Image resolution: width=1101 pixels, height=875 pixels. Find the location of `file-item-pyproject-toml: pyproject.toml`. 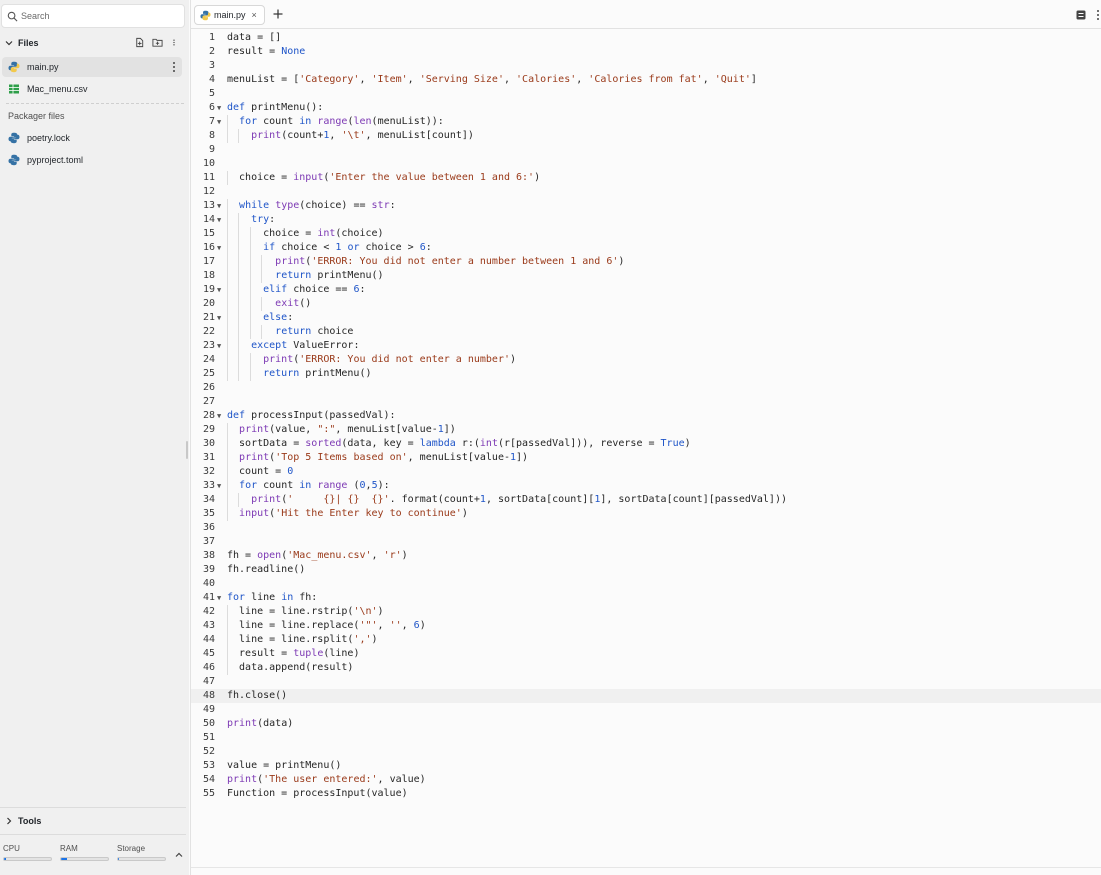

file-item-pyproject-toml: pyproject.toml is located at coordinates (92, 160).